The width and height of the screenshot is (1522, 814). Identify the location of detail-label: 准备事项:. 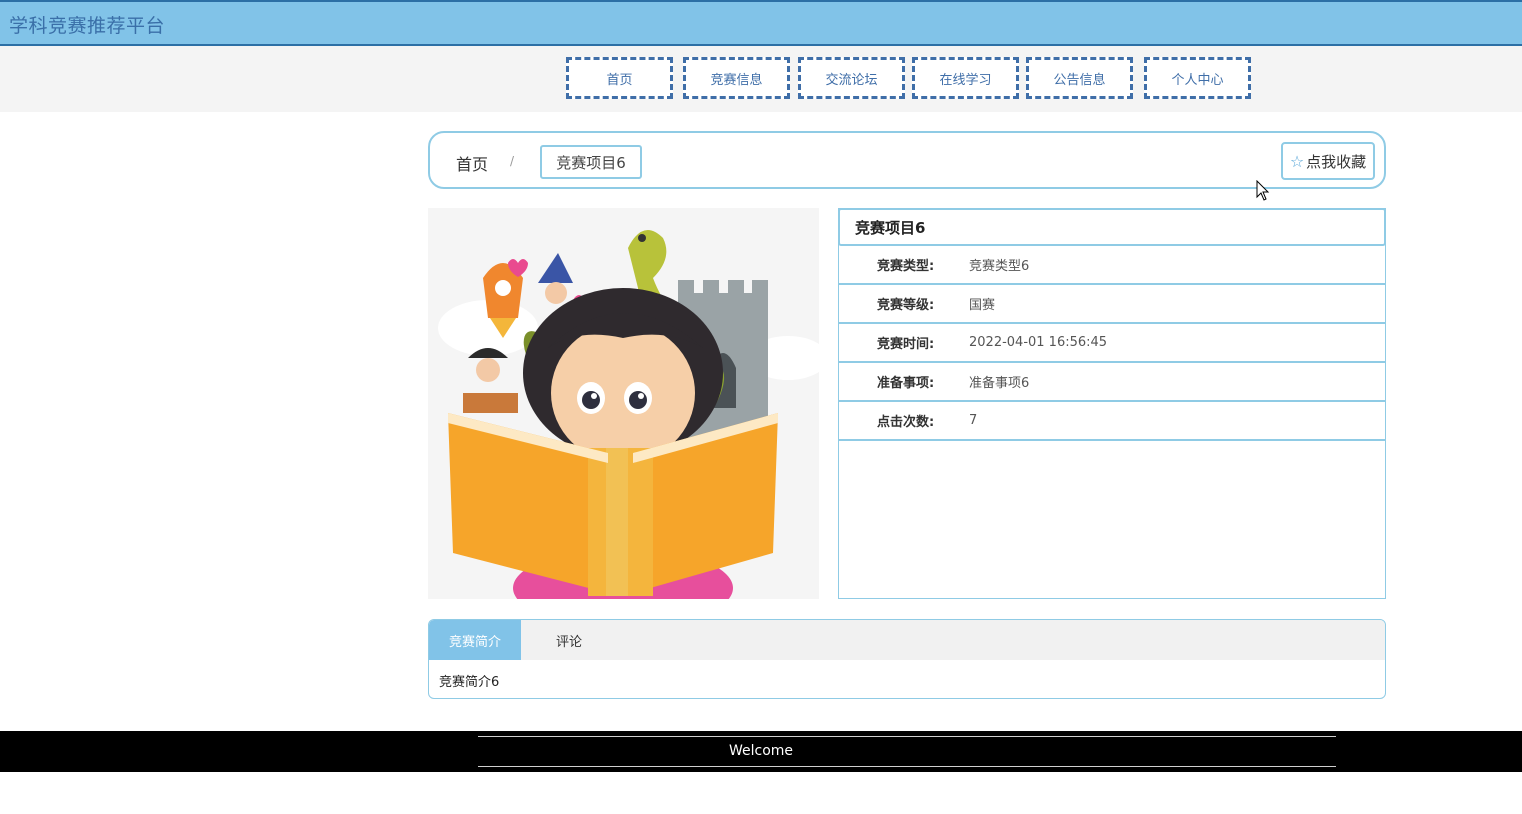
(906, 383).